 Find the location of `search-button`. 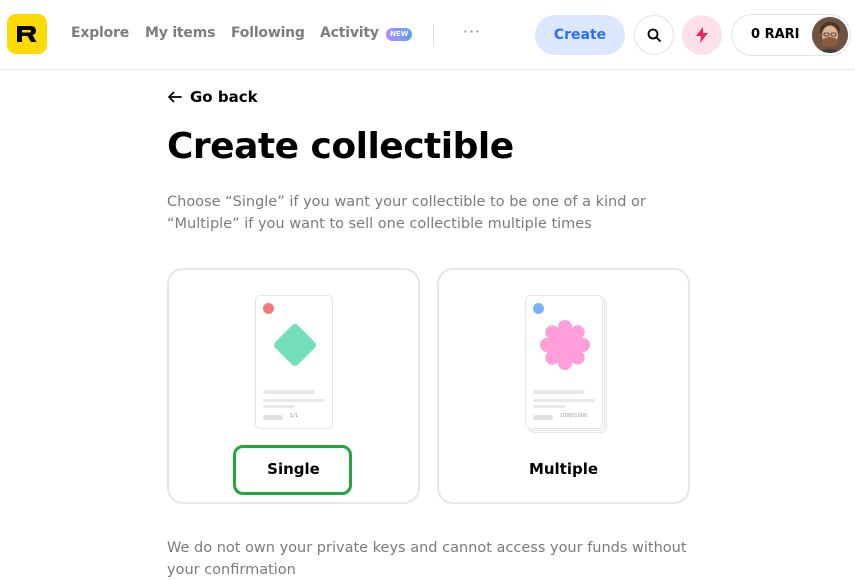

search-button is located at coordinates (654, 35).